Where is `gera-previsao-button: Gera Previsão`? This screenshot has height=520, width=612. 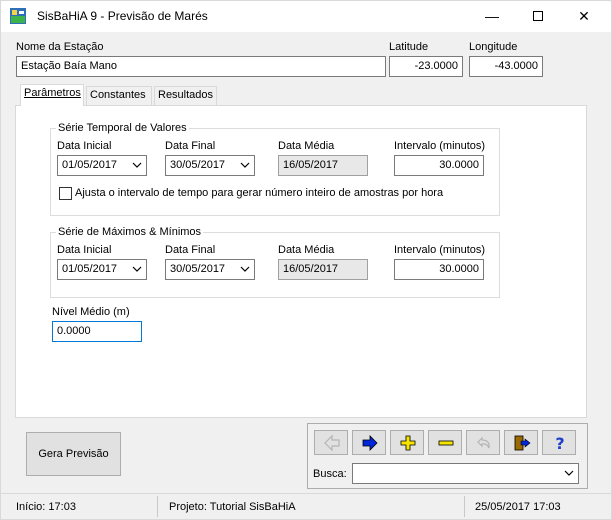
gera-previsao-button: Gera Previsão is located at coordinates (73, 454).